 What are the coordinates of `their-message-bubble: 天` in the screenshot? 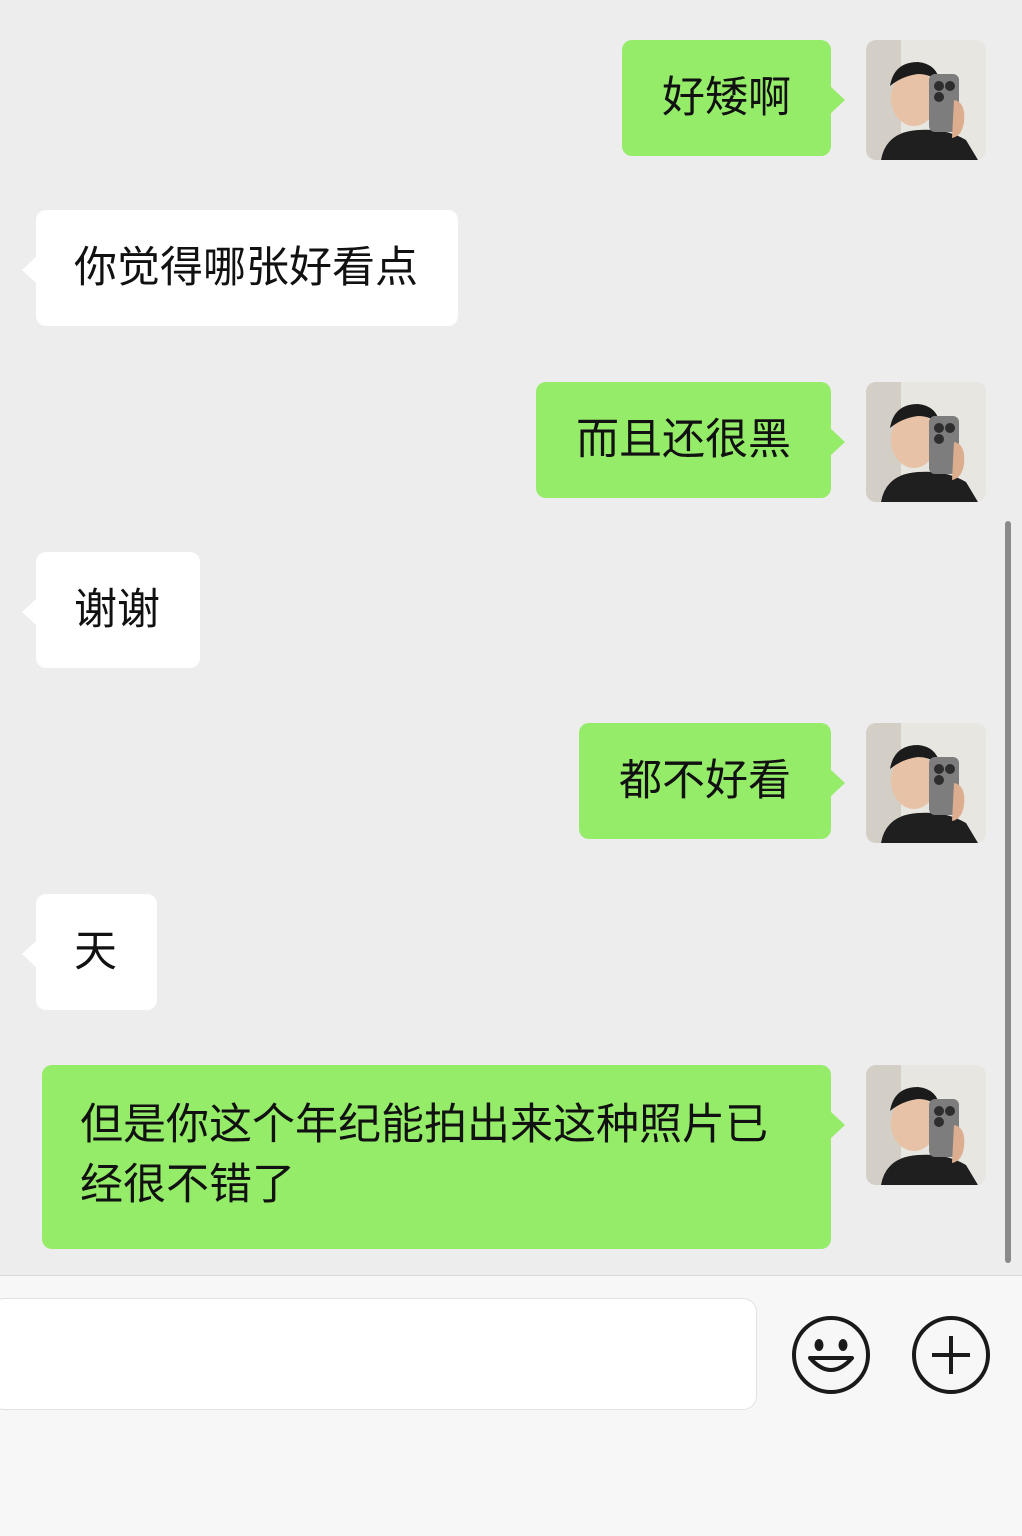 It's located at (89, 952).